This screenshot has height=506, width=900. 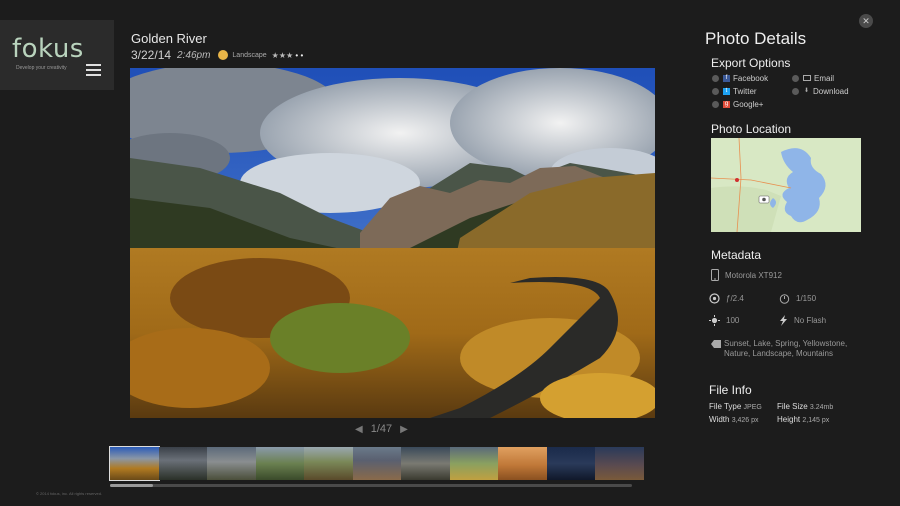 What do you see at coordinates (813, 78) in the screenshot?
I see `export-email: Email` at bounding box center [813, 78].